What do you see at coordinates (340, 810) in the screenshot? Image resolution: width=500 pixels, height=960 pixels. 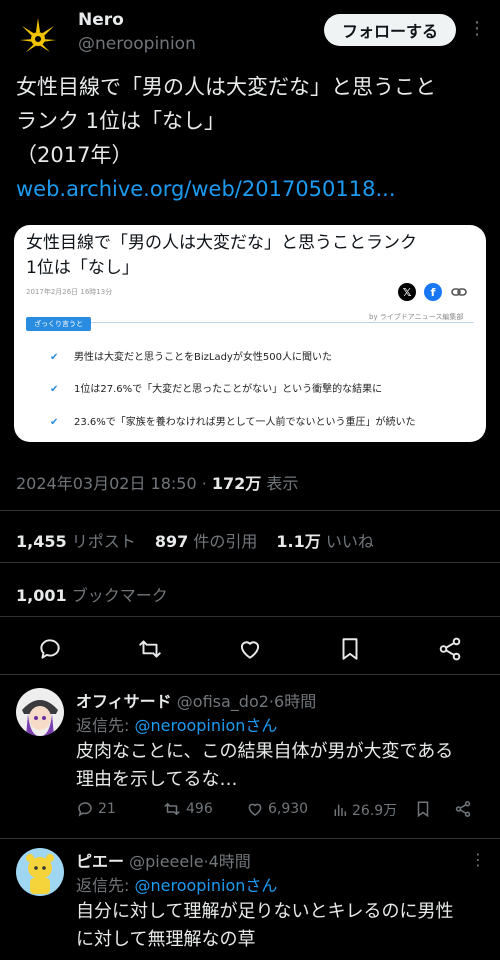 I see `views-icon` at bounding box center [340, 810].